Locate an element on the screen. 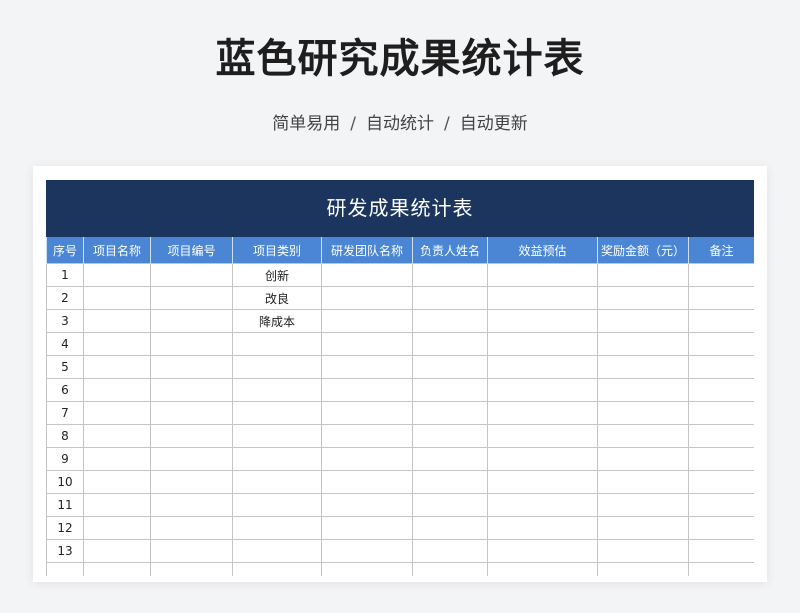 The width and height of the screenshot is (800, 613). table-cell-project-category: 改良 is located at coordinates (277, 298).